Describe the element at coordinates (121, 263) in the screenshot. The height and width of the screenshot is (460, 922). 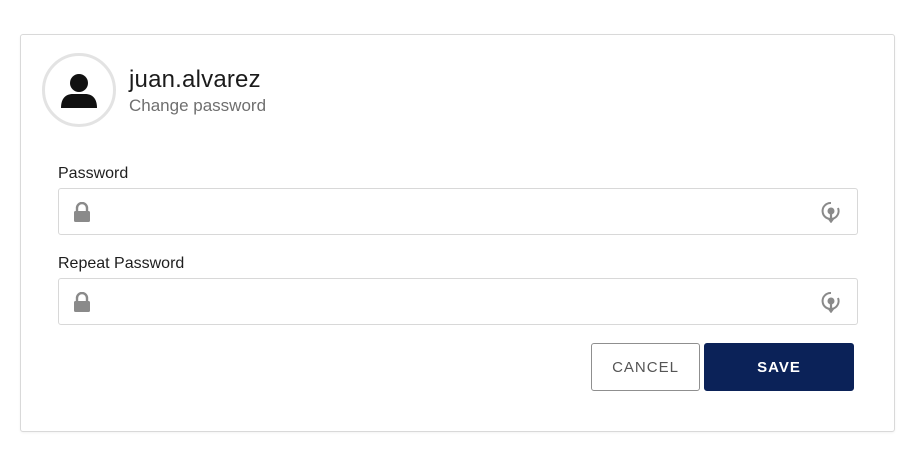
I see `repeat-password-label: Repeat Password` at that location.